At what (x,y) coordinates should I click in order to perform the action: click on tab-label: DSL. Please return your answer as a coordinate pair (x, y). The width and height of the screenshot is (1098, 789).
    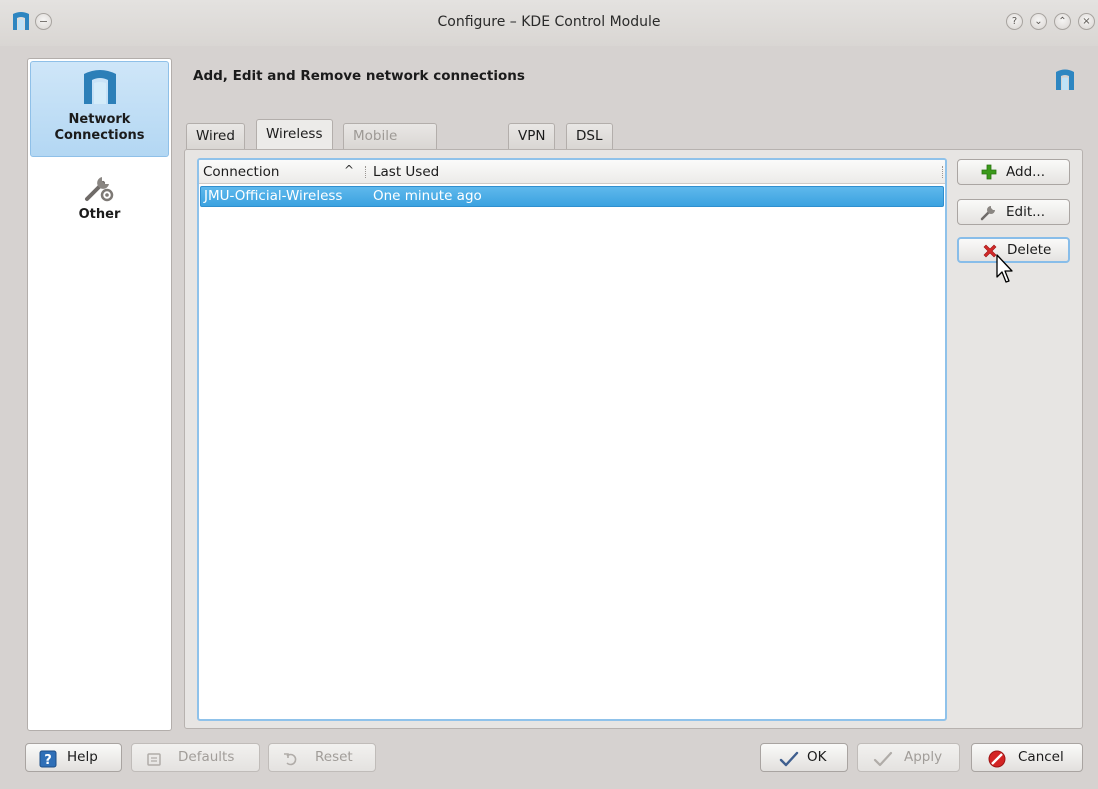
    Looking at the image, I should click on (589, 136).